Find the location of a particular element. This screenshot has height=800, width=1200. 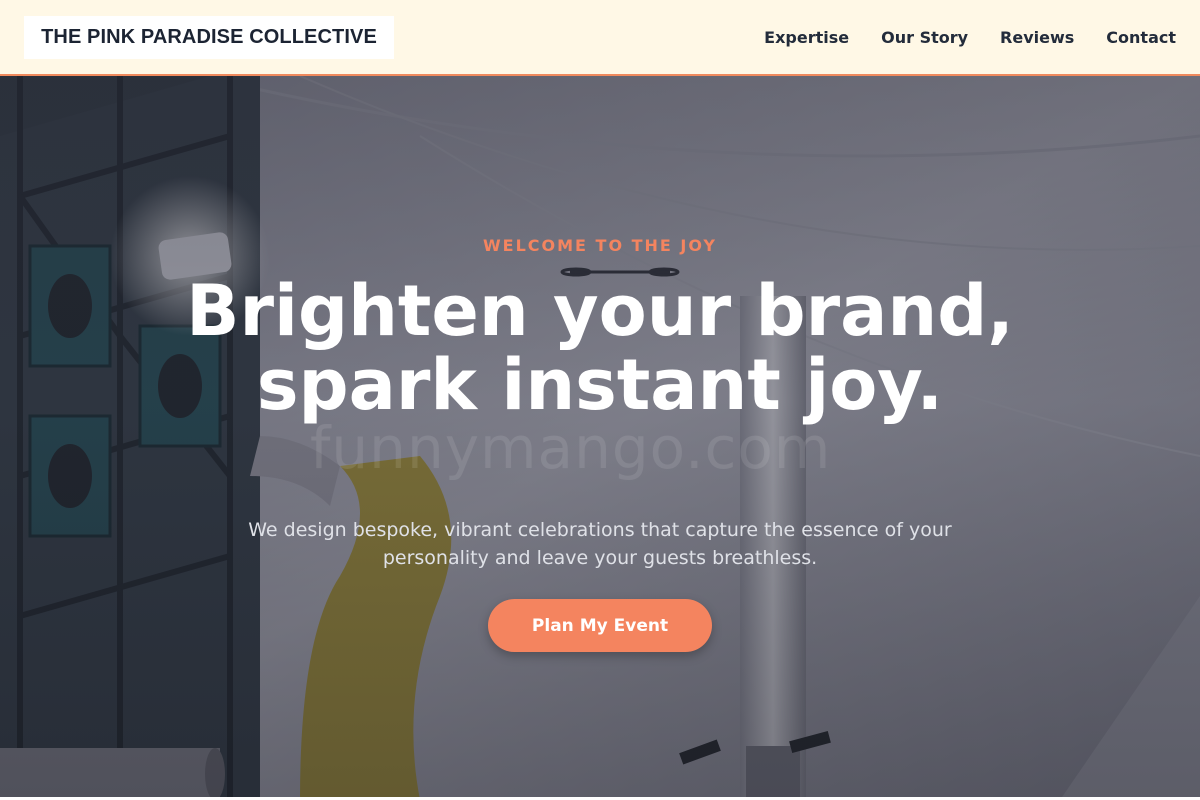

nav-link-expertise: Expertise is located at coordinates (806, 37).